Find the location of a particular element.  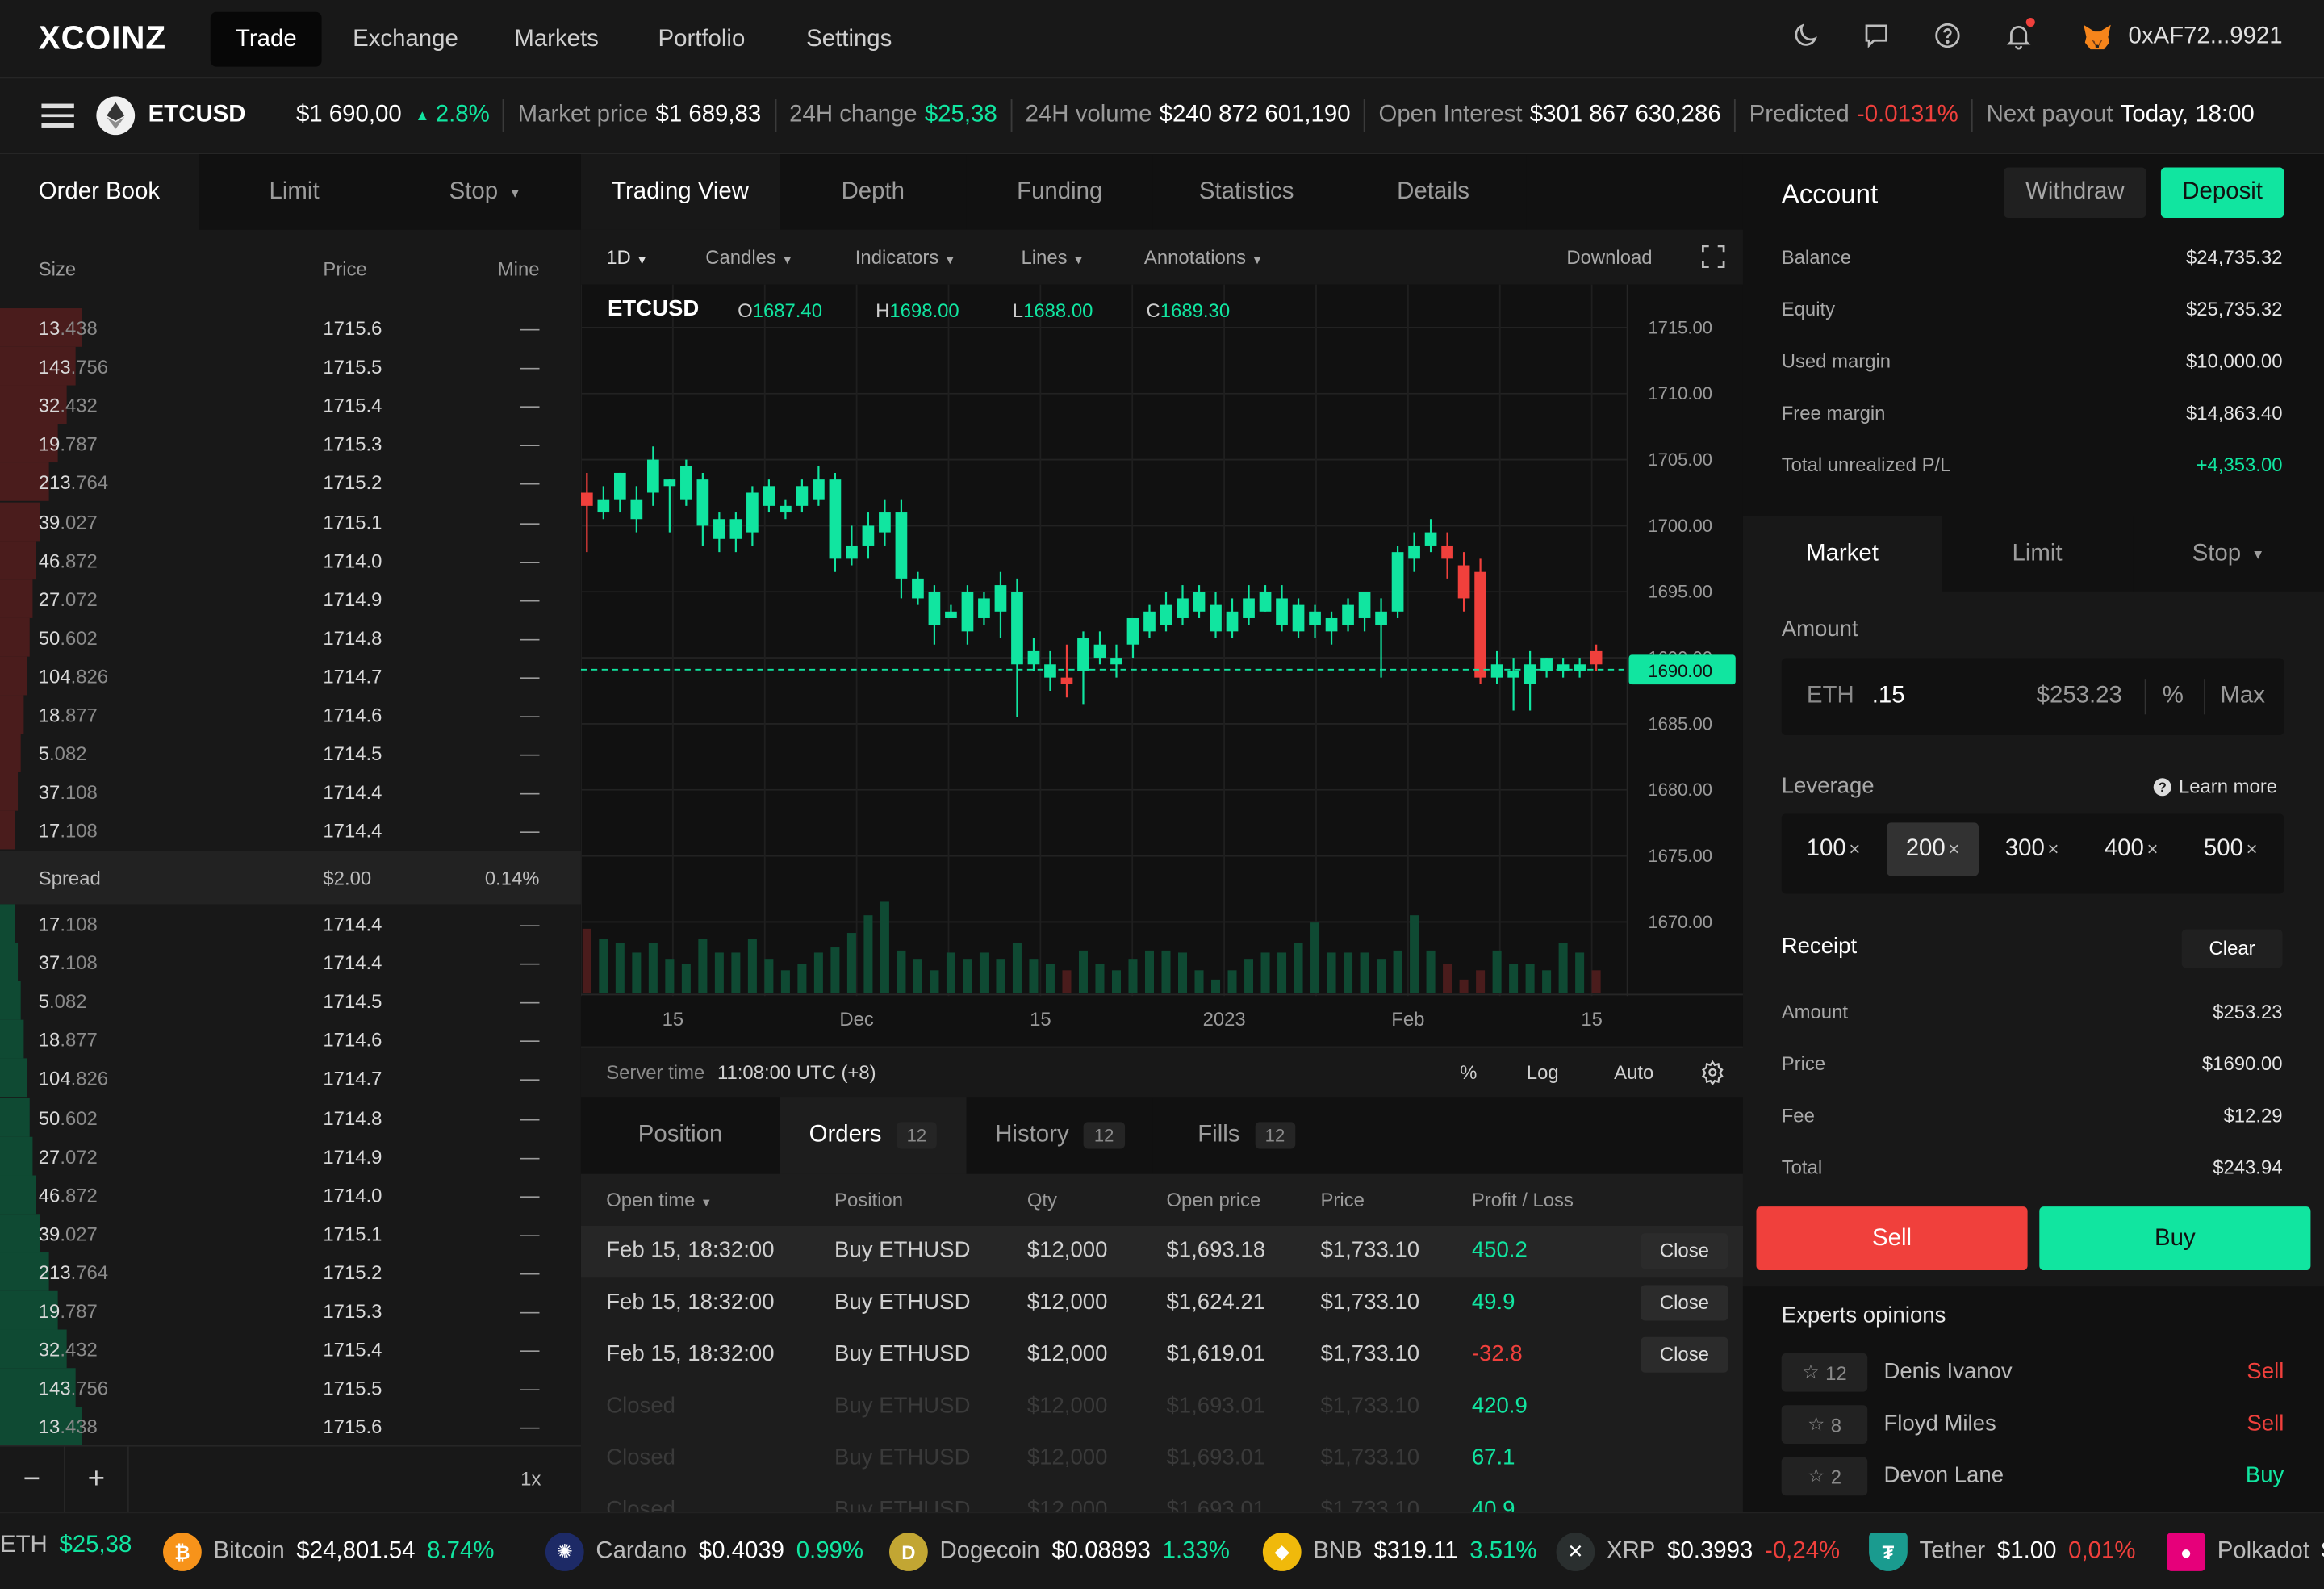

coin-ticker-item: ETH $25,38 is located at coordinates (66, 1546).